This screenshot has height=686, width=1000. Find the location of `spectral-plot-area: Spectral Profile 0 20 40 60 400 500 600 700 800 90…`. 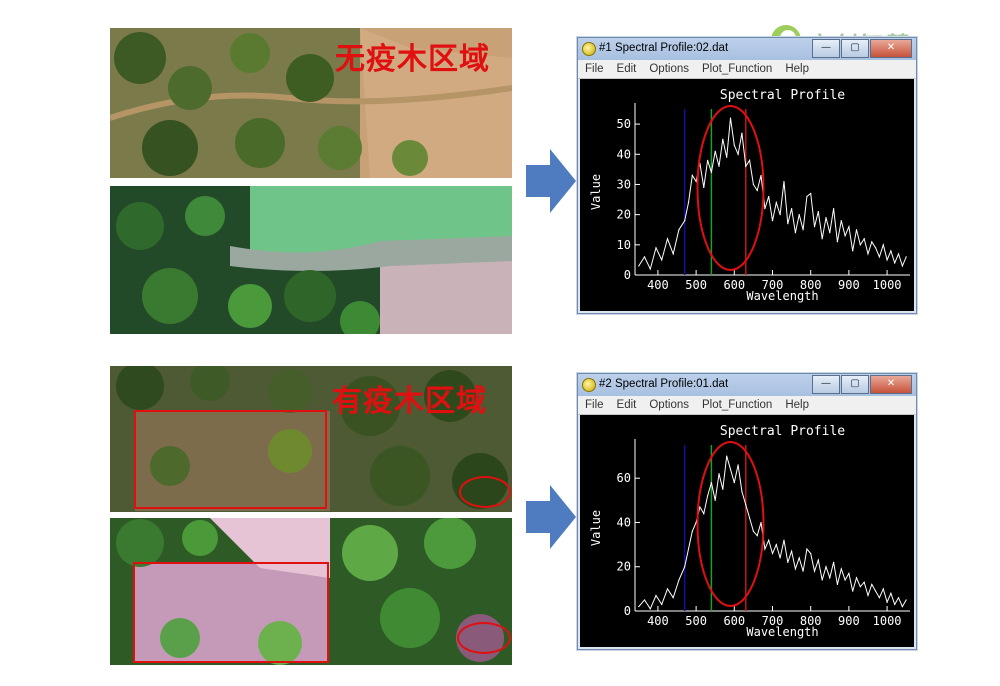

spectral-plot-area: Spectral Profile 0 20 40 60 400 500 600 700 800 90… is located at coordinates (747, 531).